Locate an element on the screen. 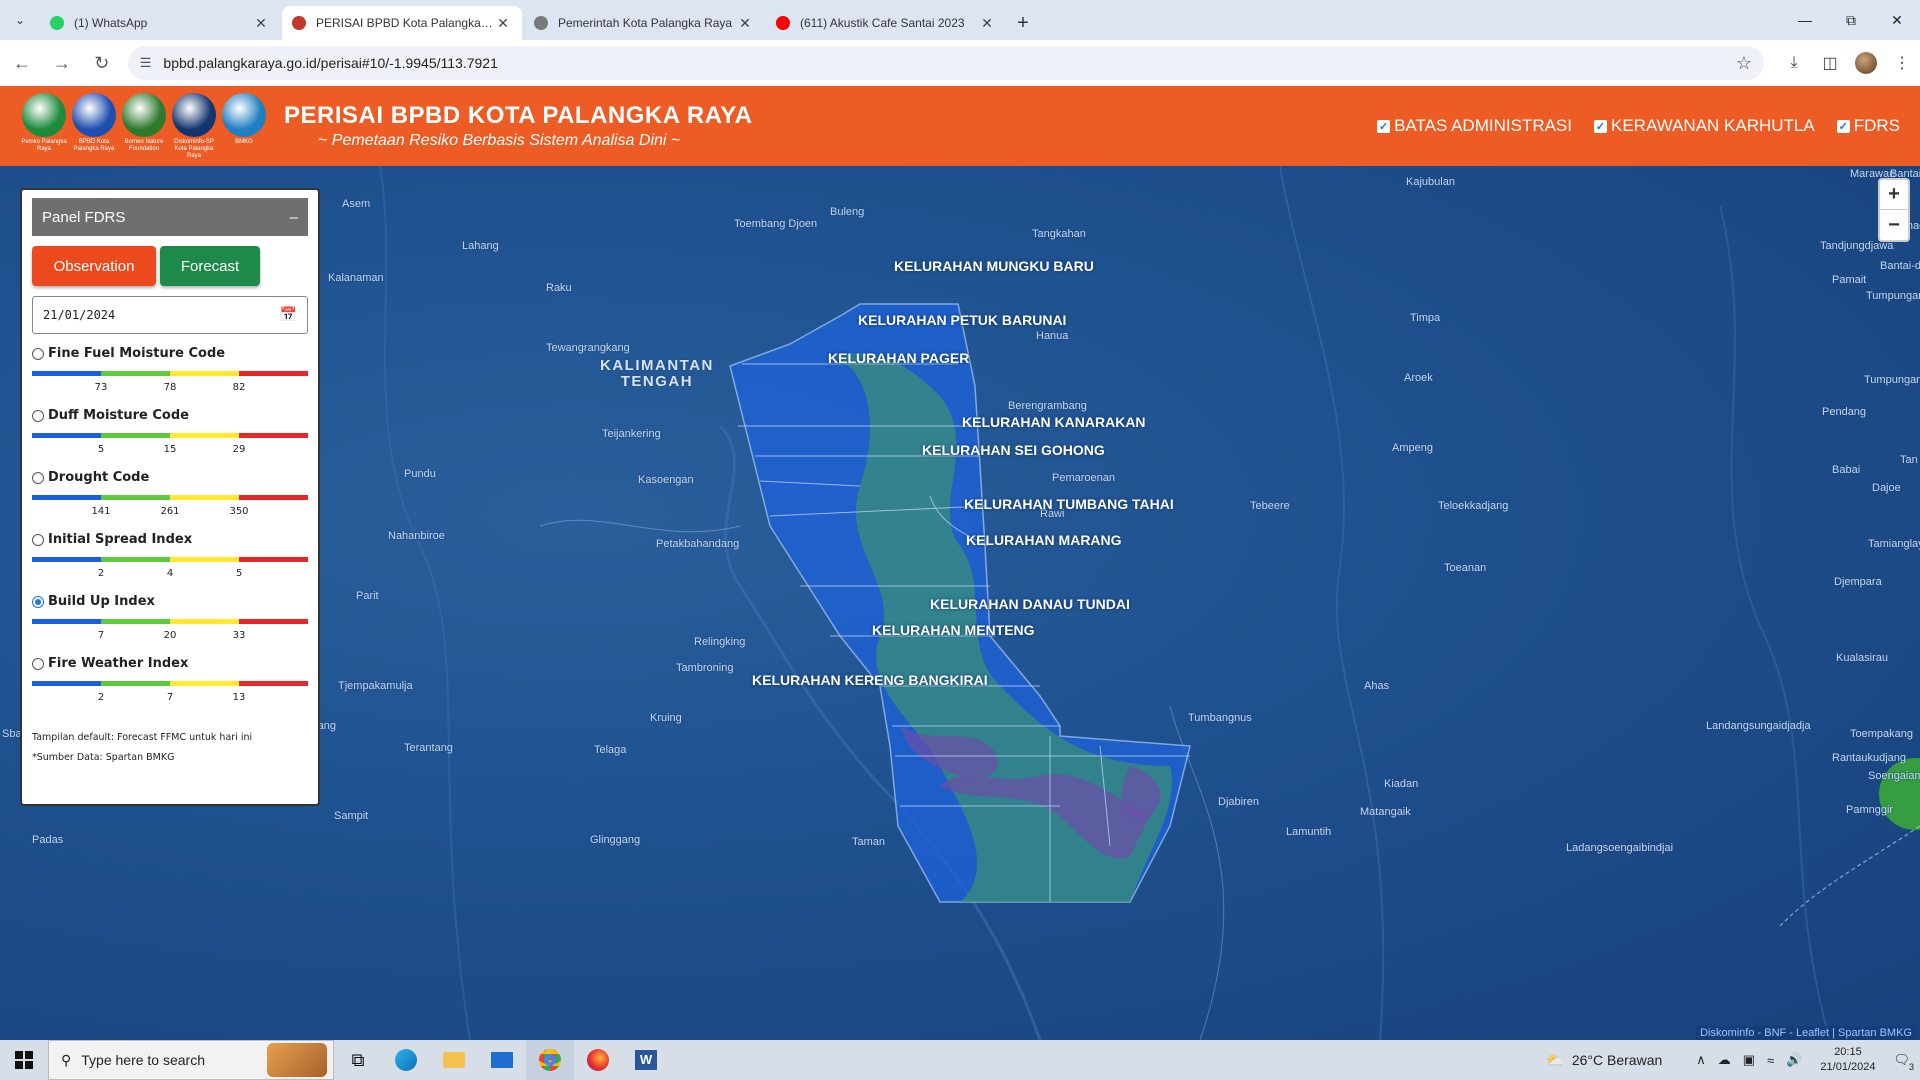 The height and width of the screenshot is (1080, 1920). back-icon: ← is located at coordinates (22, 63).